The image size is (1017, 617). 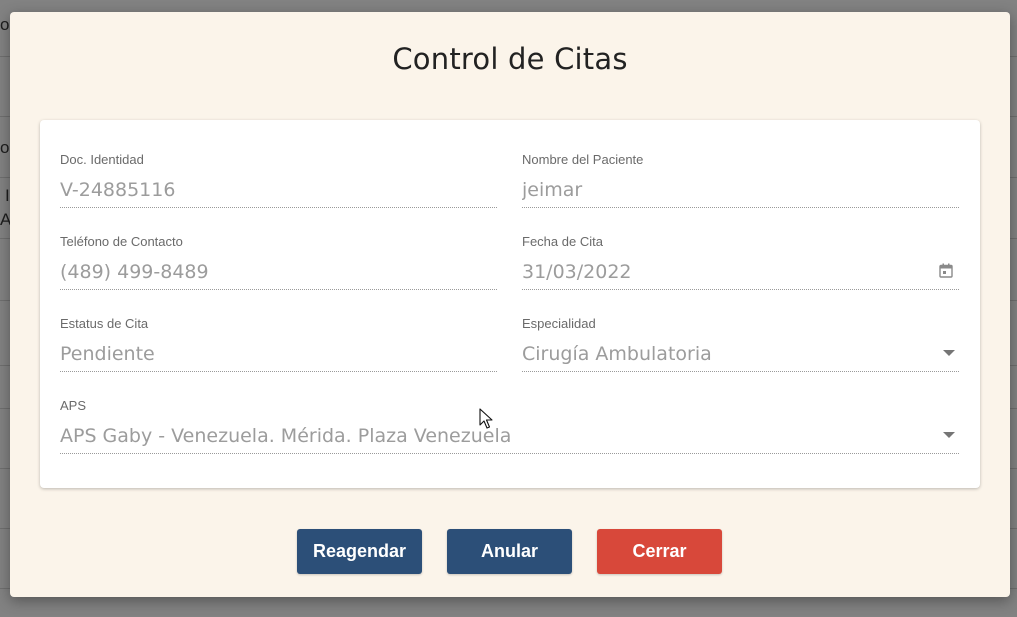 I want to click on doc-identidad-field: Doc. Identidad V-24885116, so click(x=278, y=180).